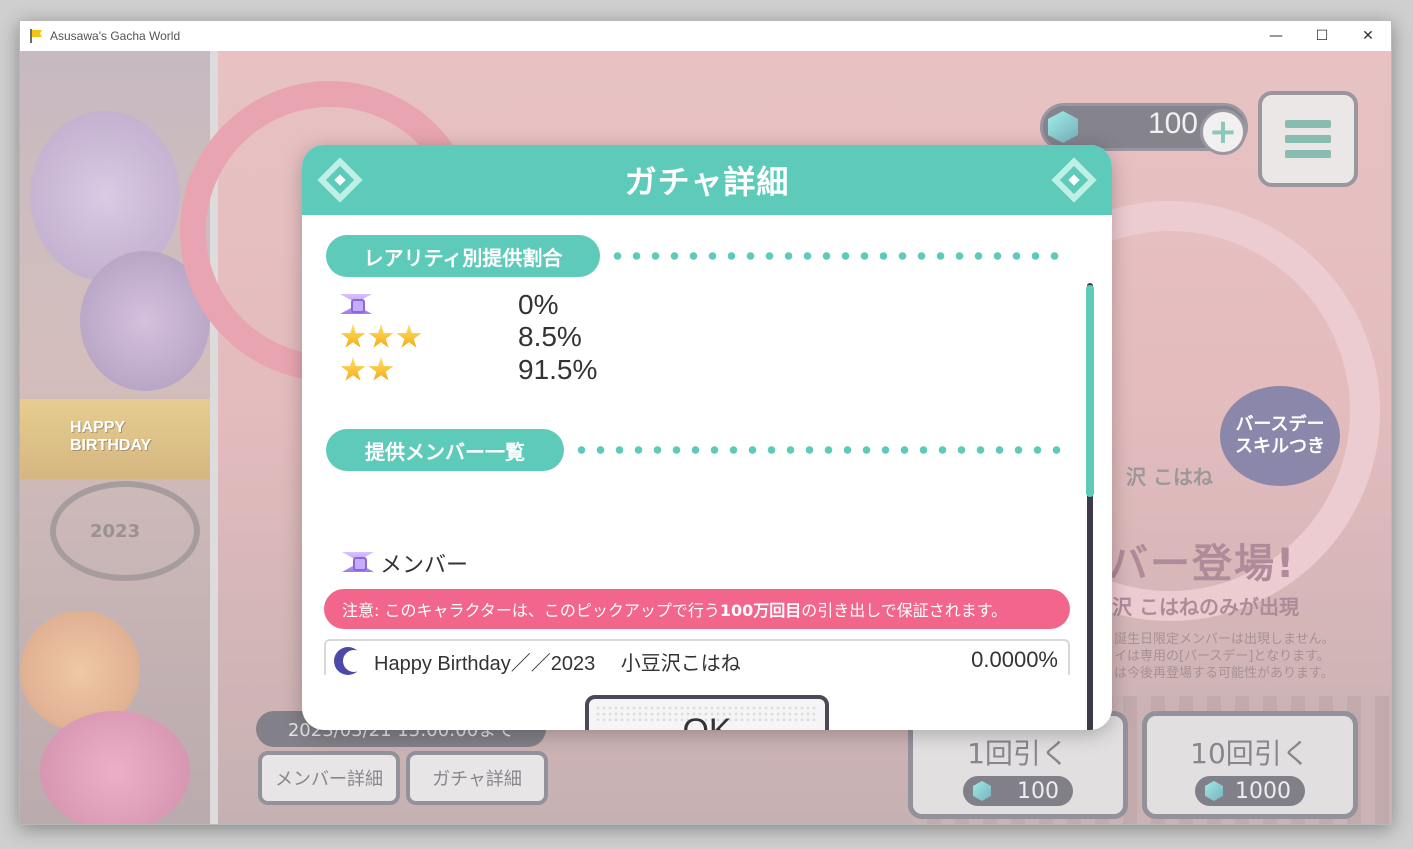  I want to click on ok-button: OK, so click(707, 712).